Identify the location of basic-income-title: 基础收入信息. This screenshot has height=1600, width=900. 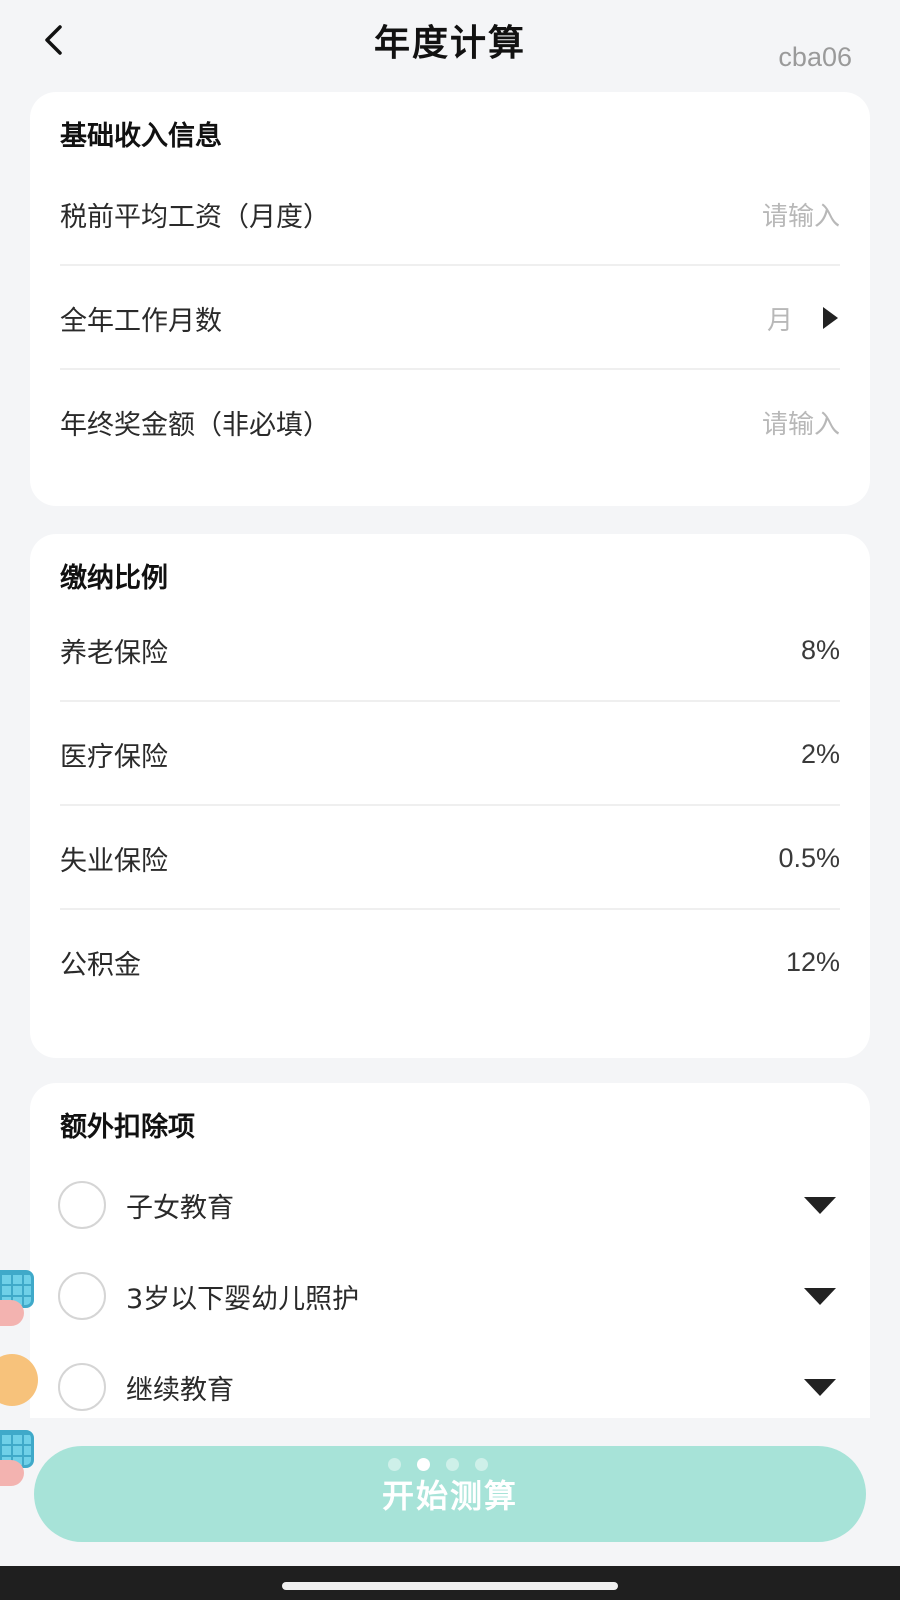
(141, 136).